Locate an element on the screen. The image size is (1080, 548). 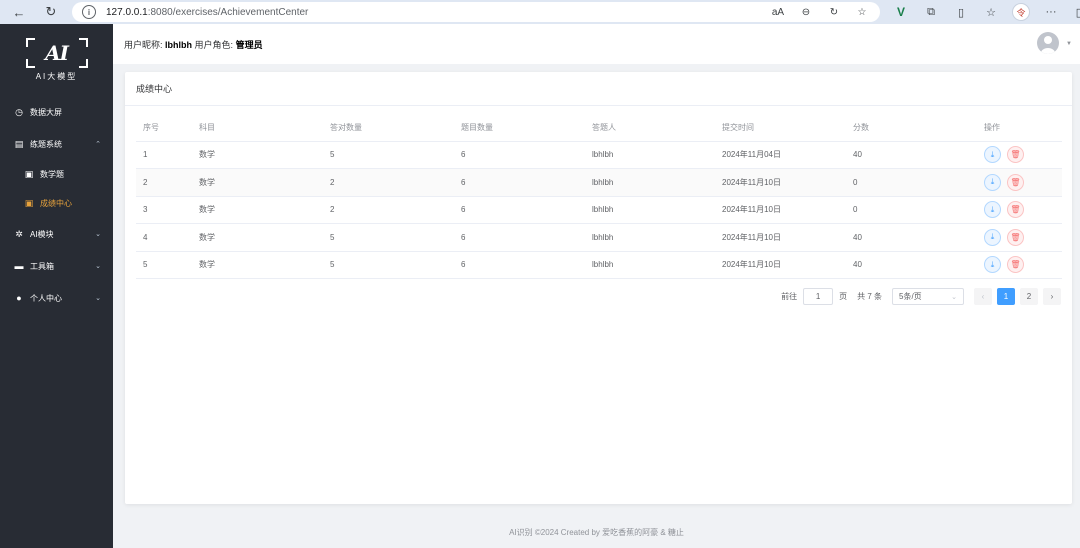
sidebar-item-personal-center: ● 个人中心 ⌄ is located at coordinates (56, 298).